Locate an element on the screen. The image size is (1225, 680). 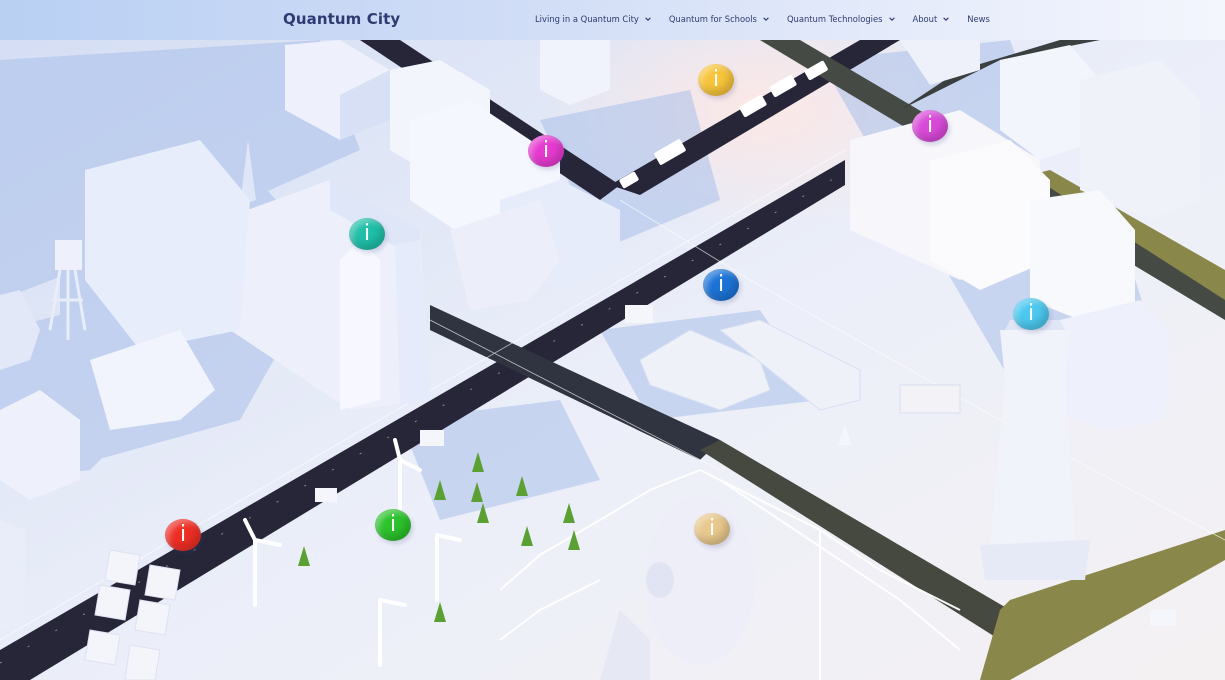
nav-item-quantum-for-schools: Quantum for Schools is located at coordinates (719, 19).